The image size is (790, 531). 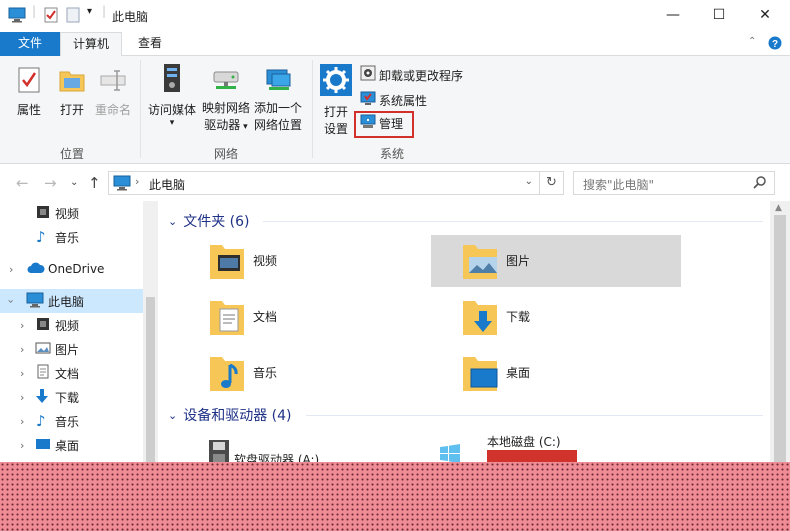 What do you see at coordinates (524, 442) in the screenshot?
I see `drive-label: 本地磁盘 (C:)` at bounding box center [524, 442].